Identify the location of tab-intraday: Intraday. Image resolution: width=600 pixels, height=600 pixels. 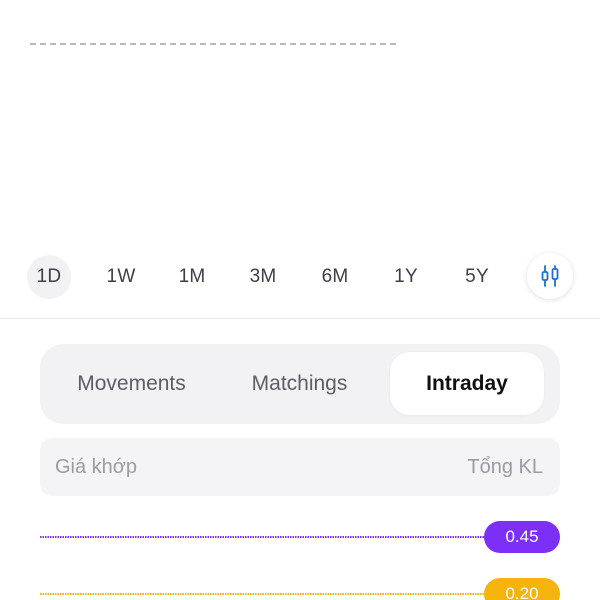
(467, 383).